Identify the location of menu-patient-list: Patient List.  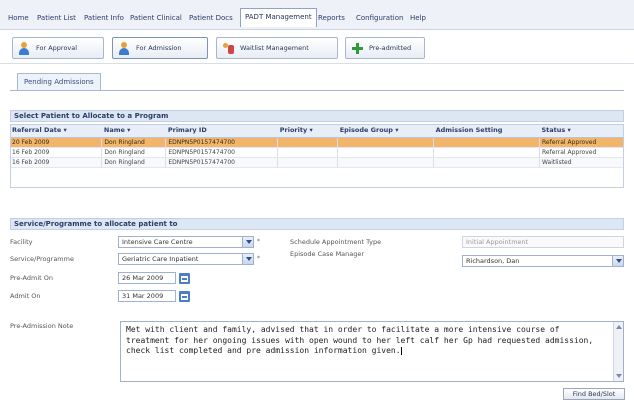
(56, 18).